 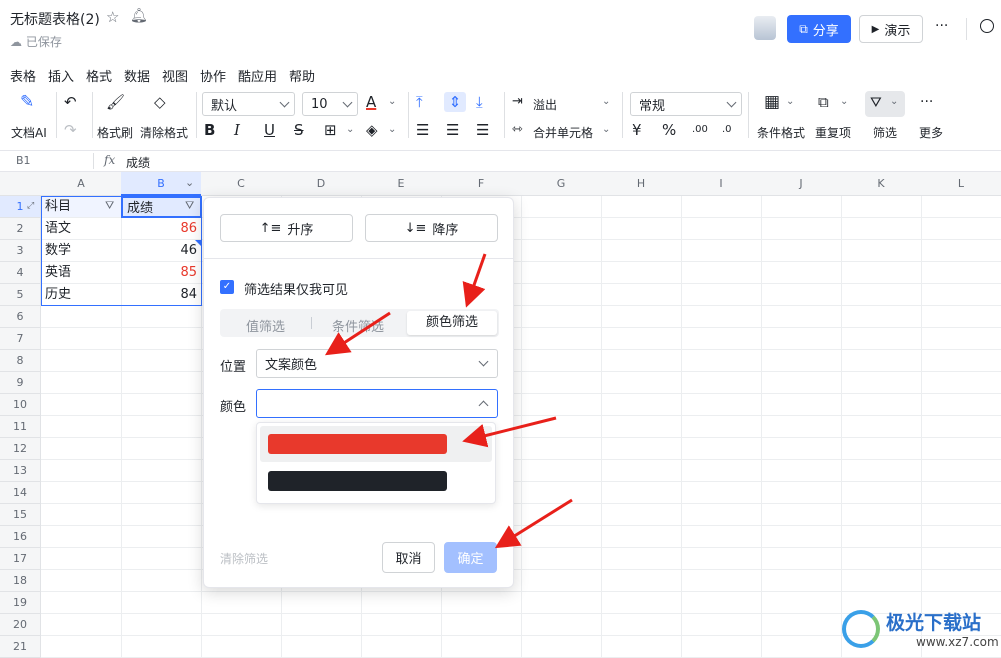 What do you see at coordinates (81, 229) in the screenshot?
I see `table-row-subject: 语文` at bounding box center [81, 229].